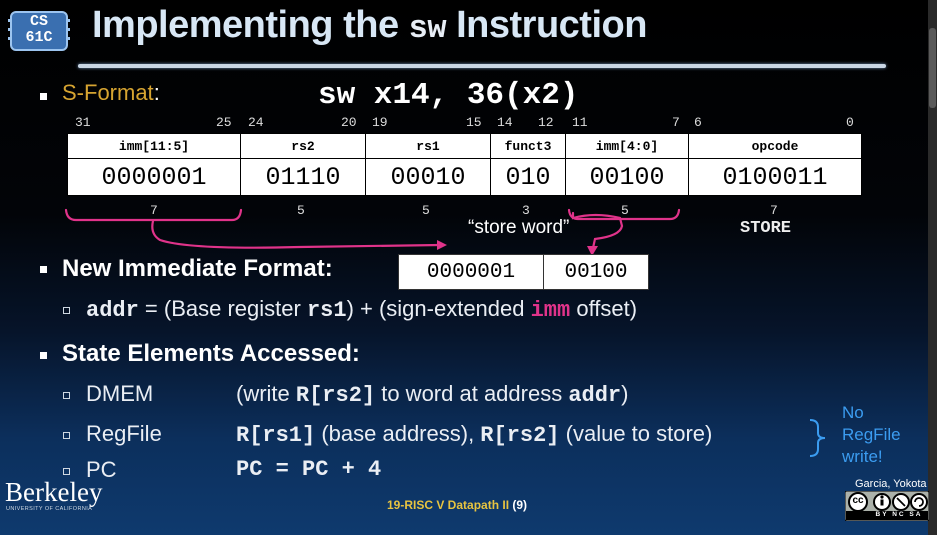  What do you see at coordinates (54, 492) in the screenshot?
I see `berkeley-logo: Berkeley` at bounding box center [54, 492].